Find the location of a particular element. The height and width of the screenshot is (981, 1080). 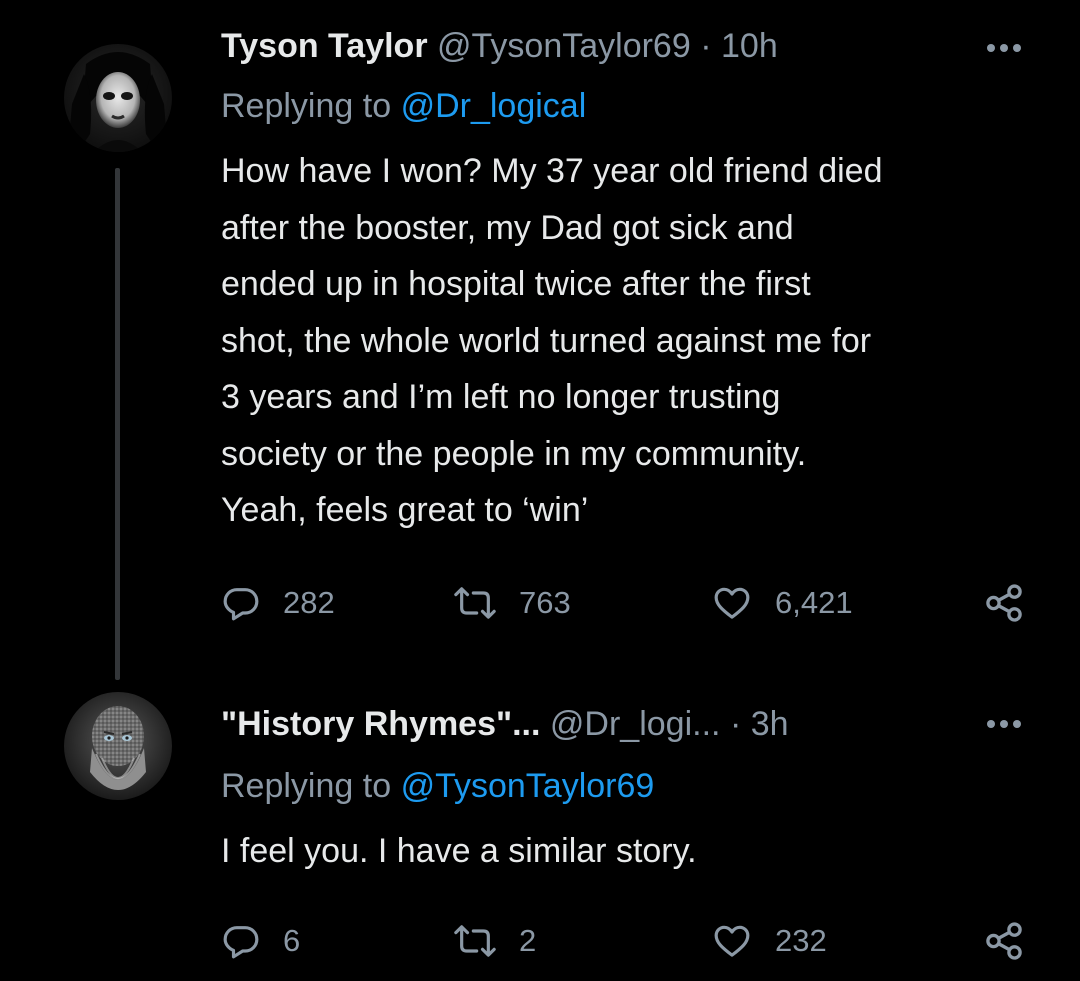

like-button: 232 is located at coordinates (769, 941).